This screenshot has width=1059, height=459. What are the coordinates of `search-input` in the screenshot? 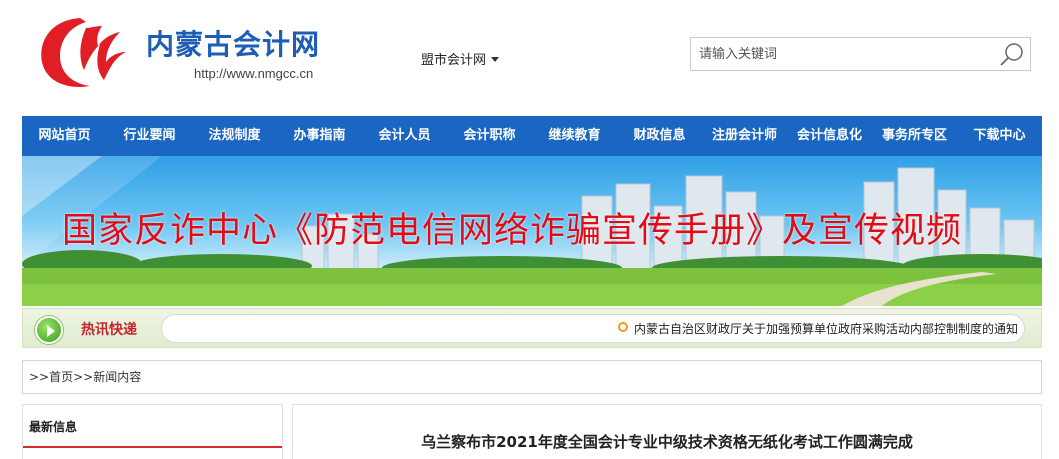 It's located at (841, 54).